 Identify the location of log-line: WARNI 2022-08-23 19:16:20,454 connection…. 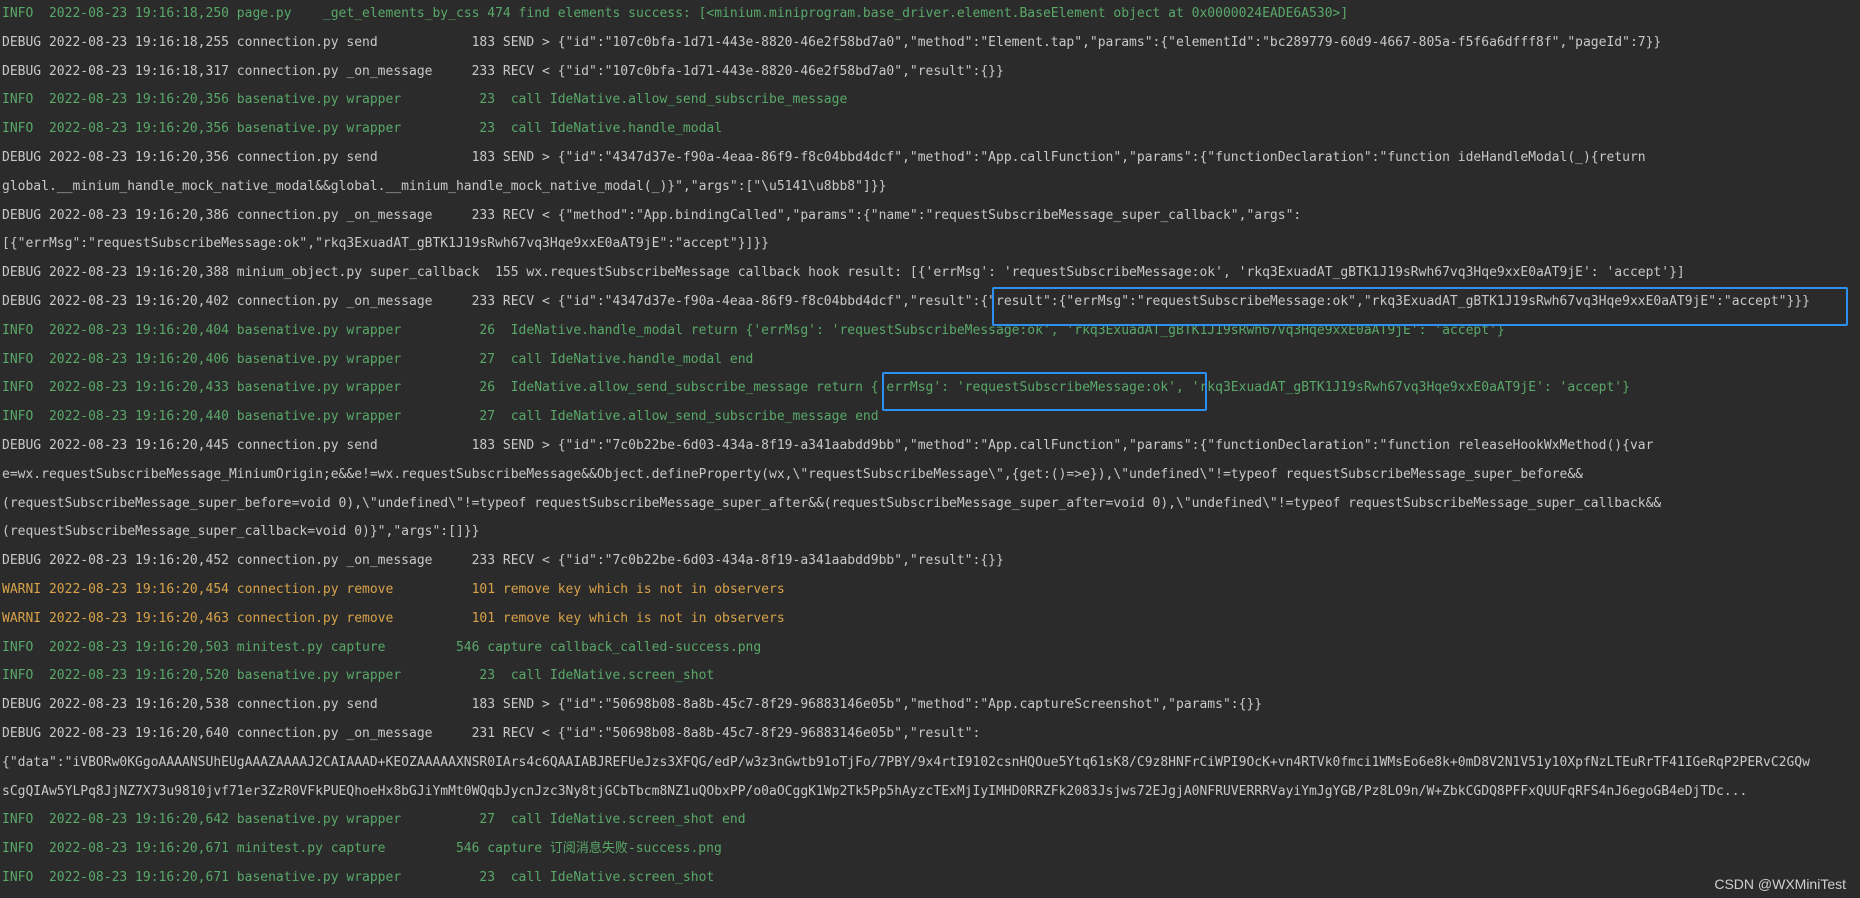
(393, 589).